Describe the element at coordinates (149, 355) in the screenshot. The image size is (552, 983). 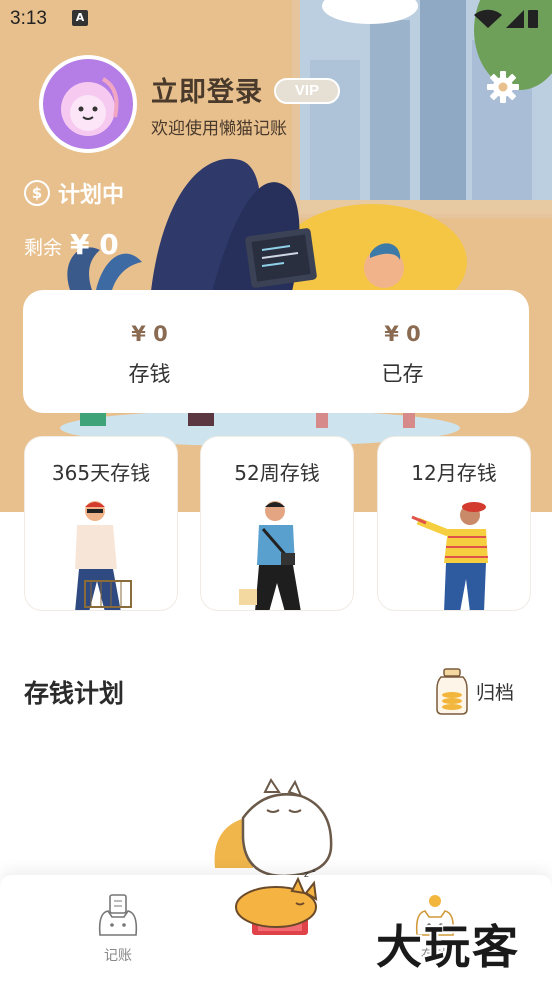
I see `deposit-summary: ¥ 0 存钱` at that location.